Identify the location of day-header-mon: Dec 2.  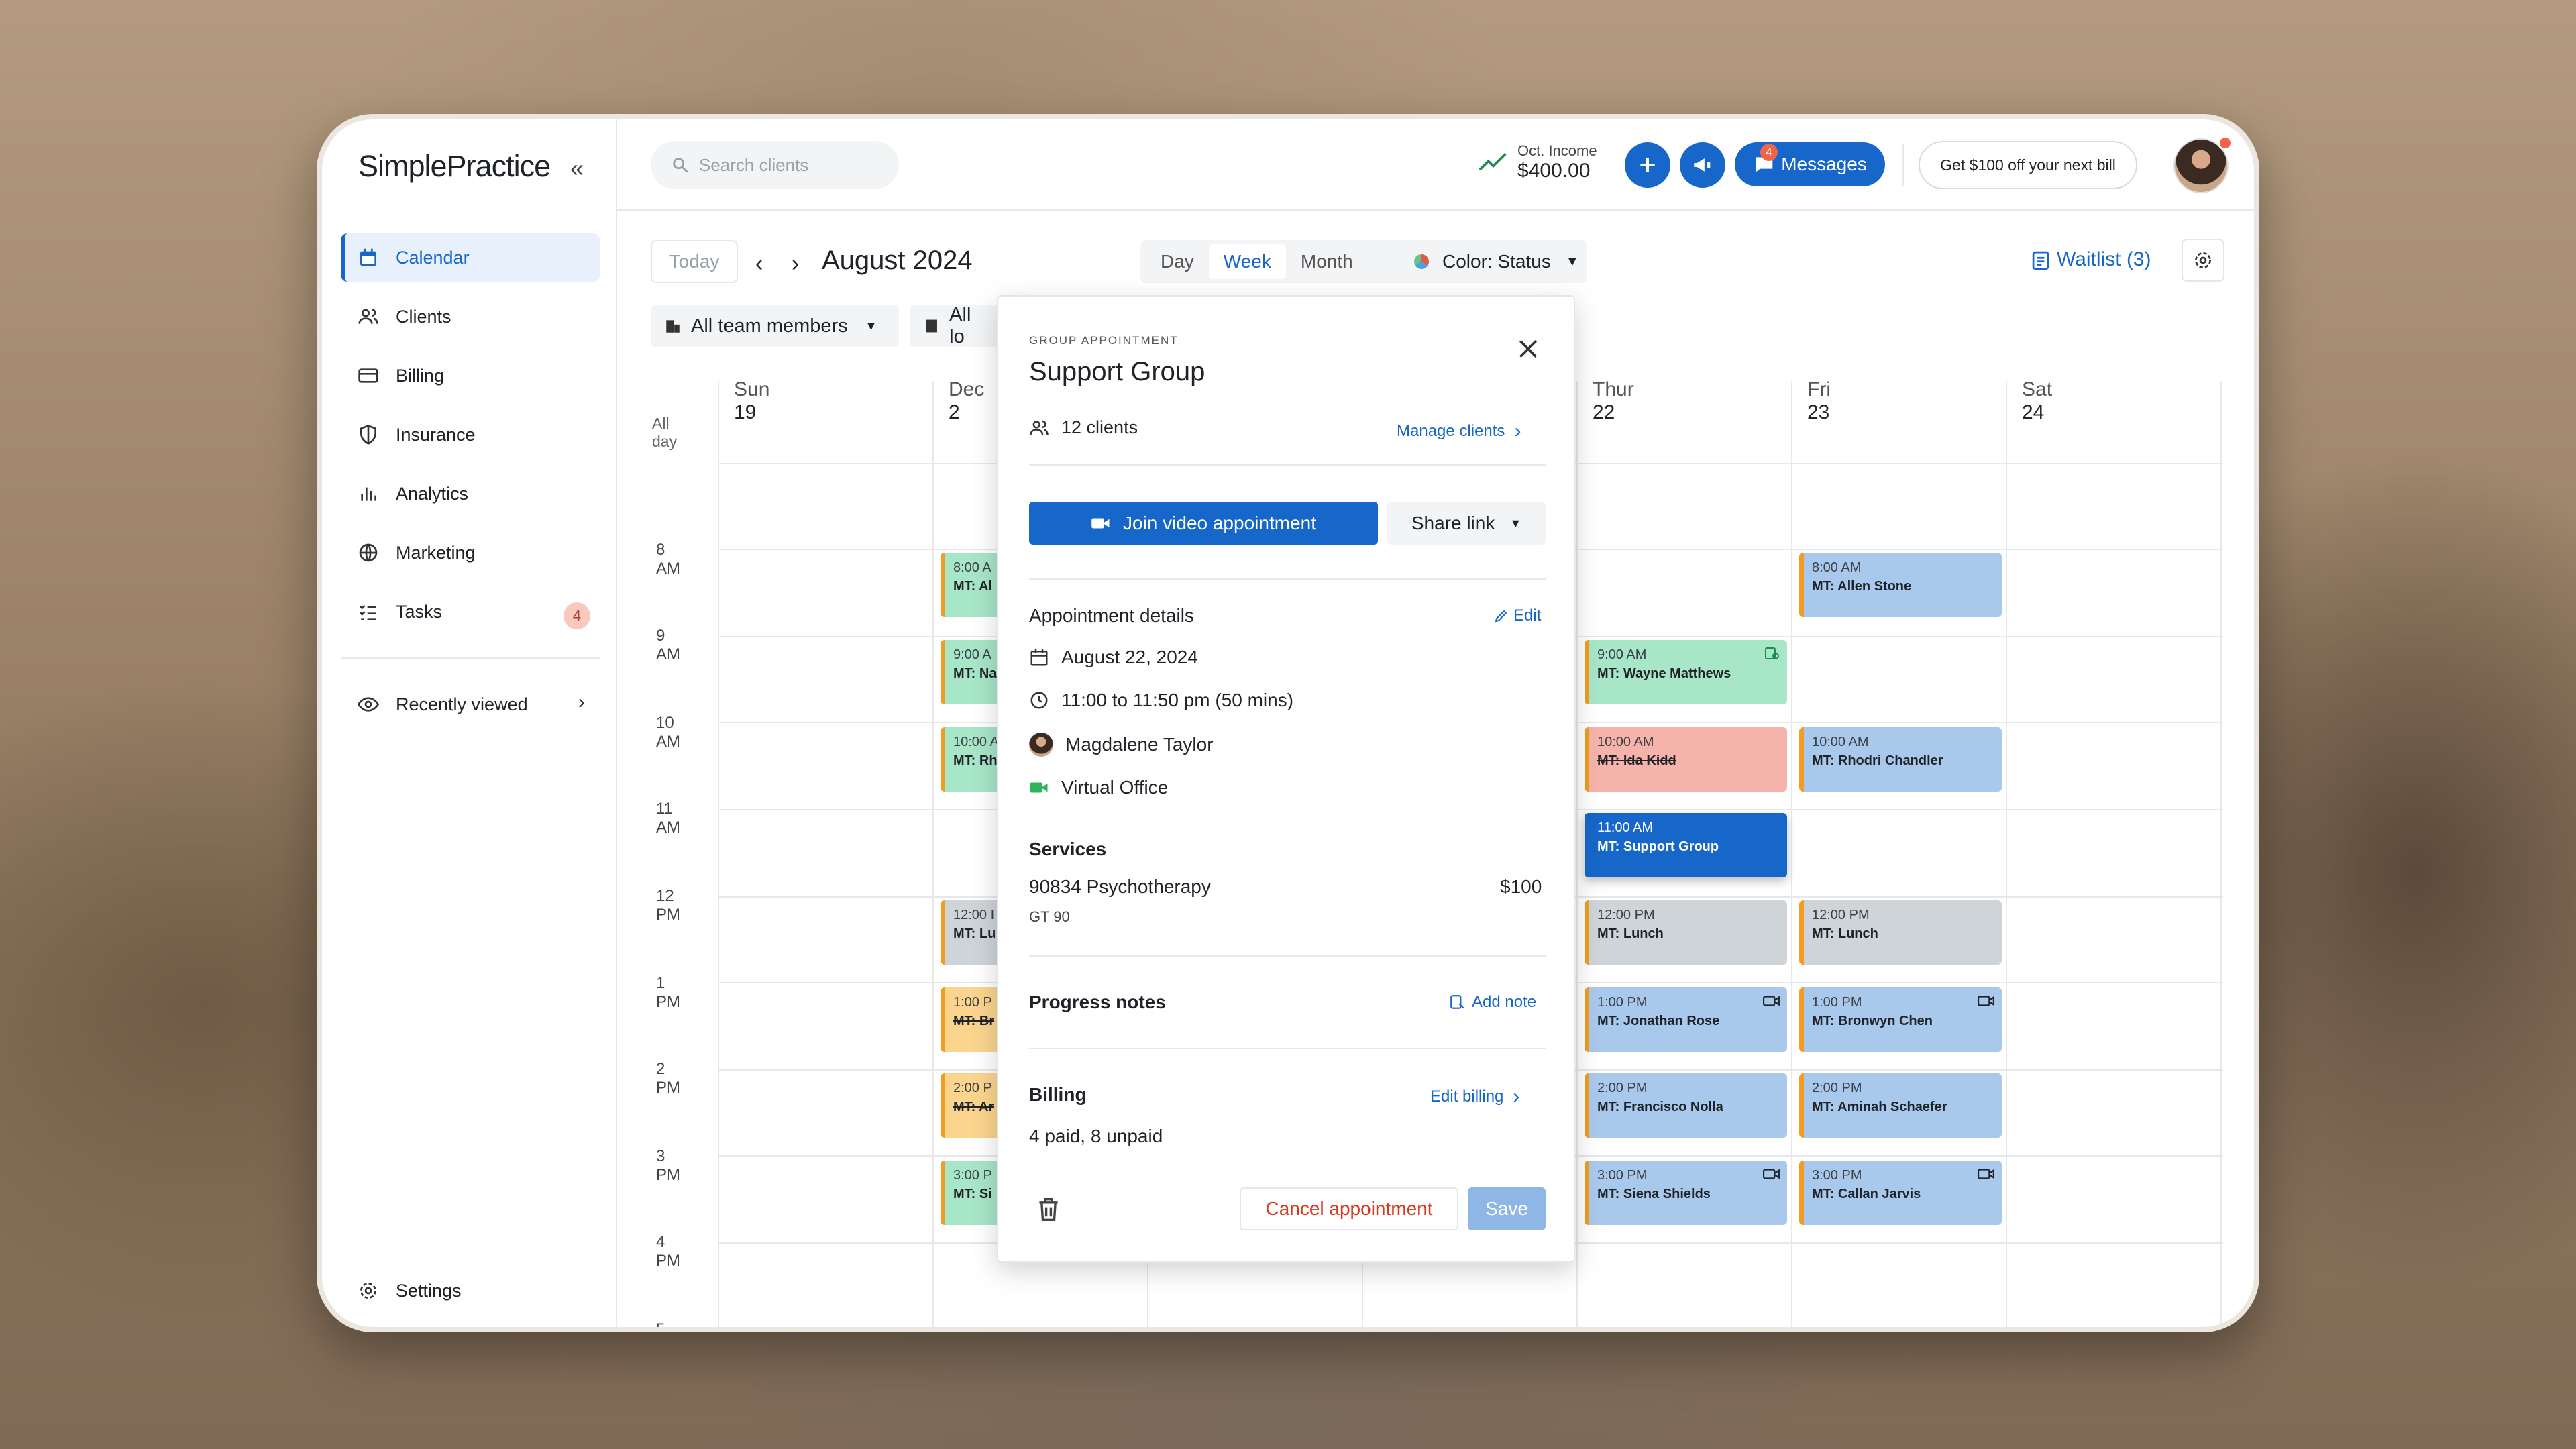
(966, 401).